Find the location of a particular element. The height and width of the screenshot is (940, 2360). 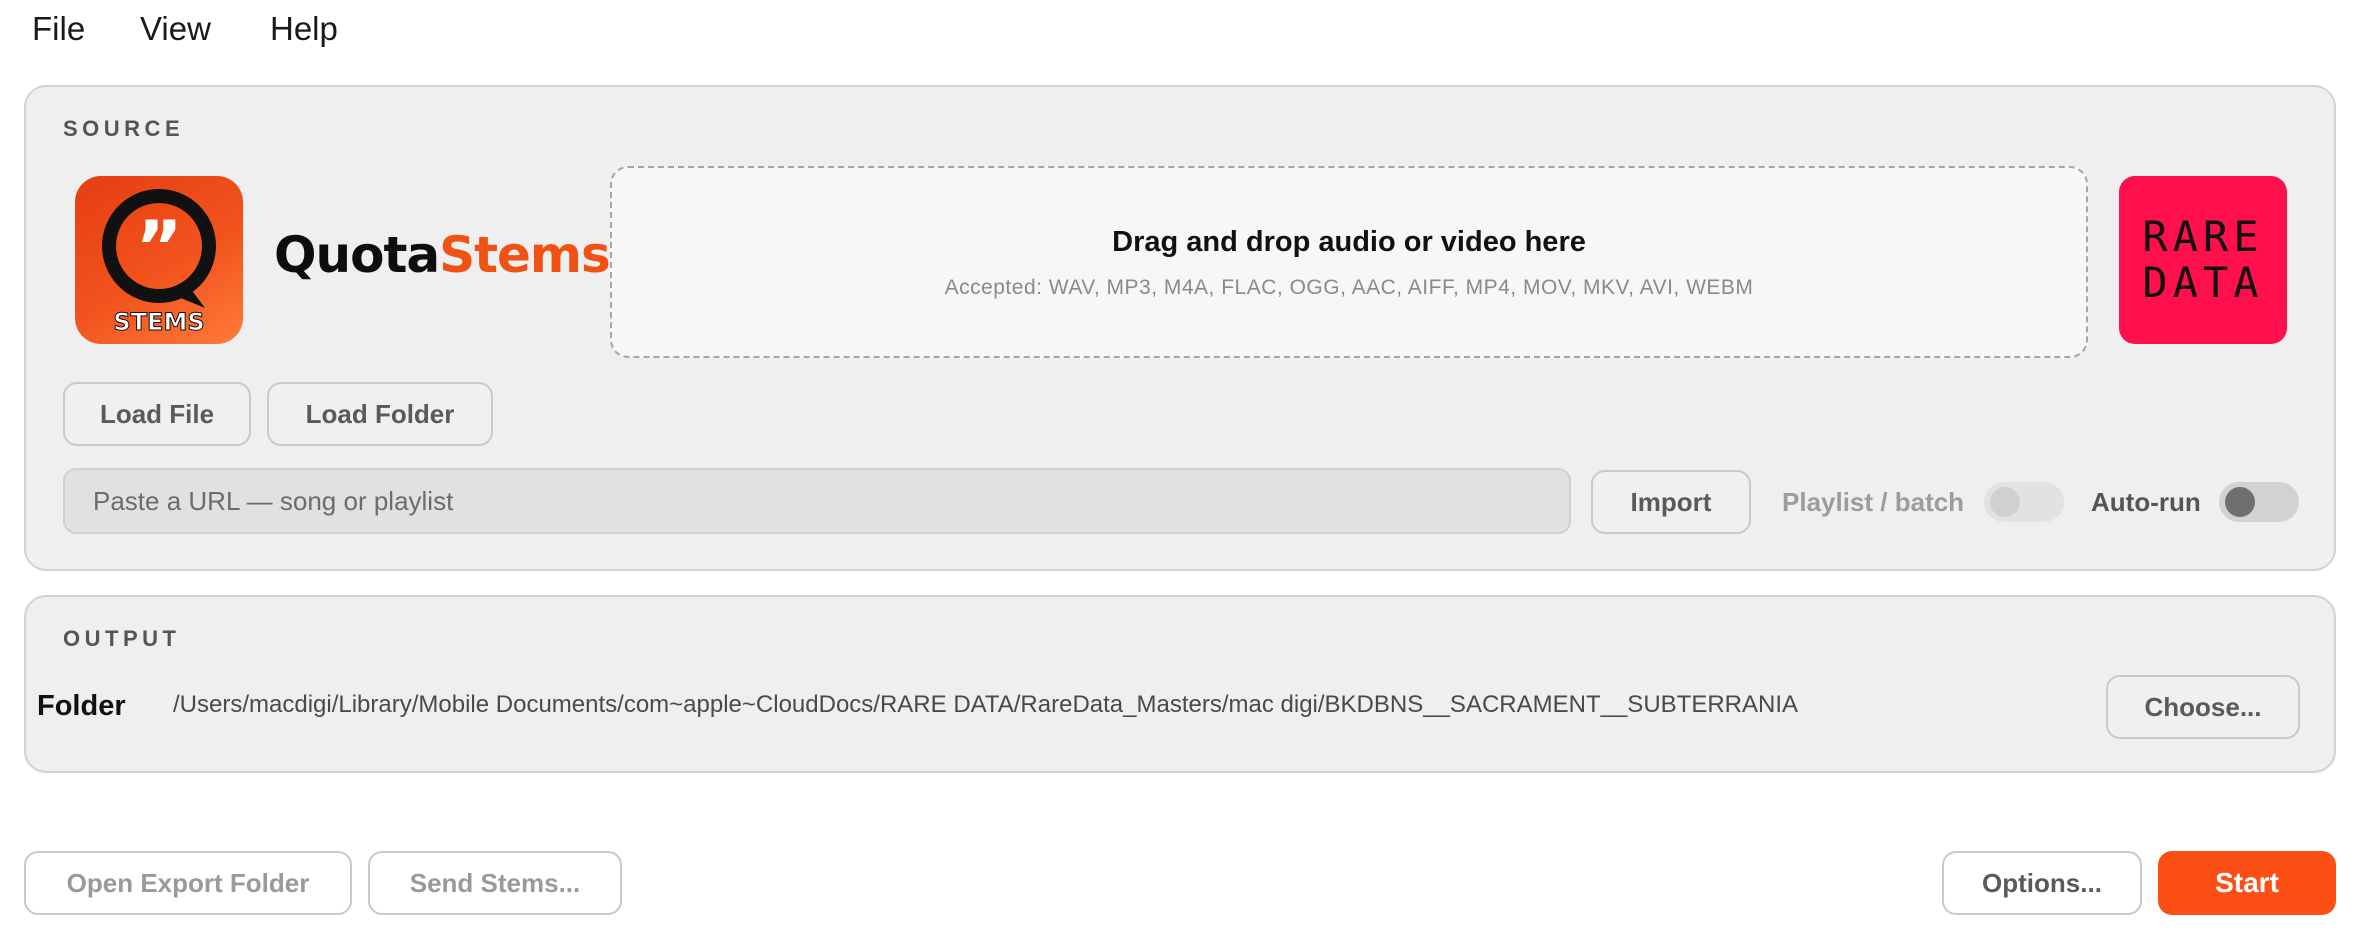

playlist-batch-label: Playlist / batch is located at coordinates (1873, 502).